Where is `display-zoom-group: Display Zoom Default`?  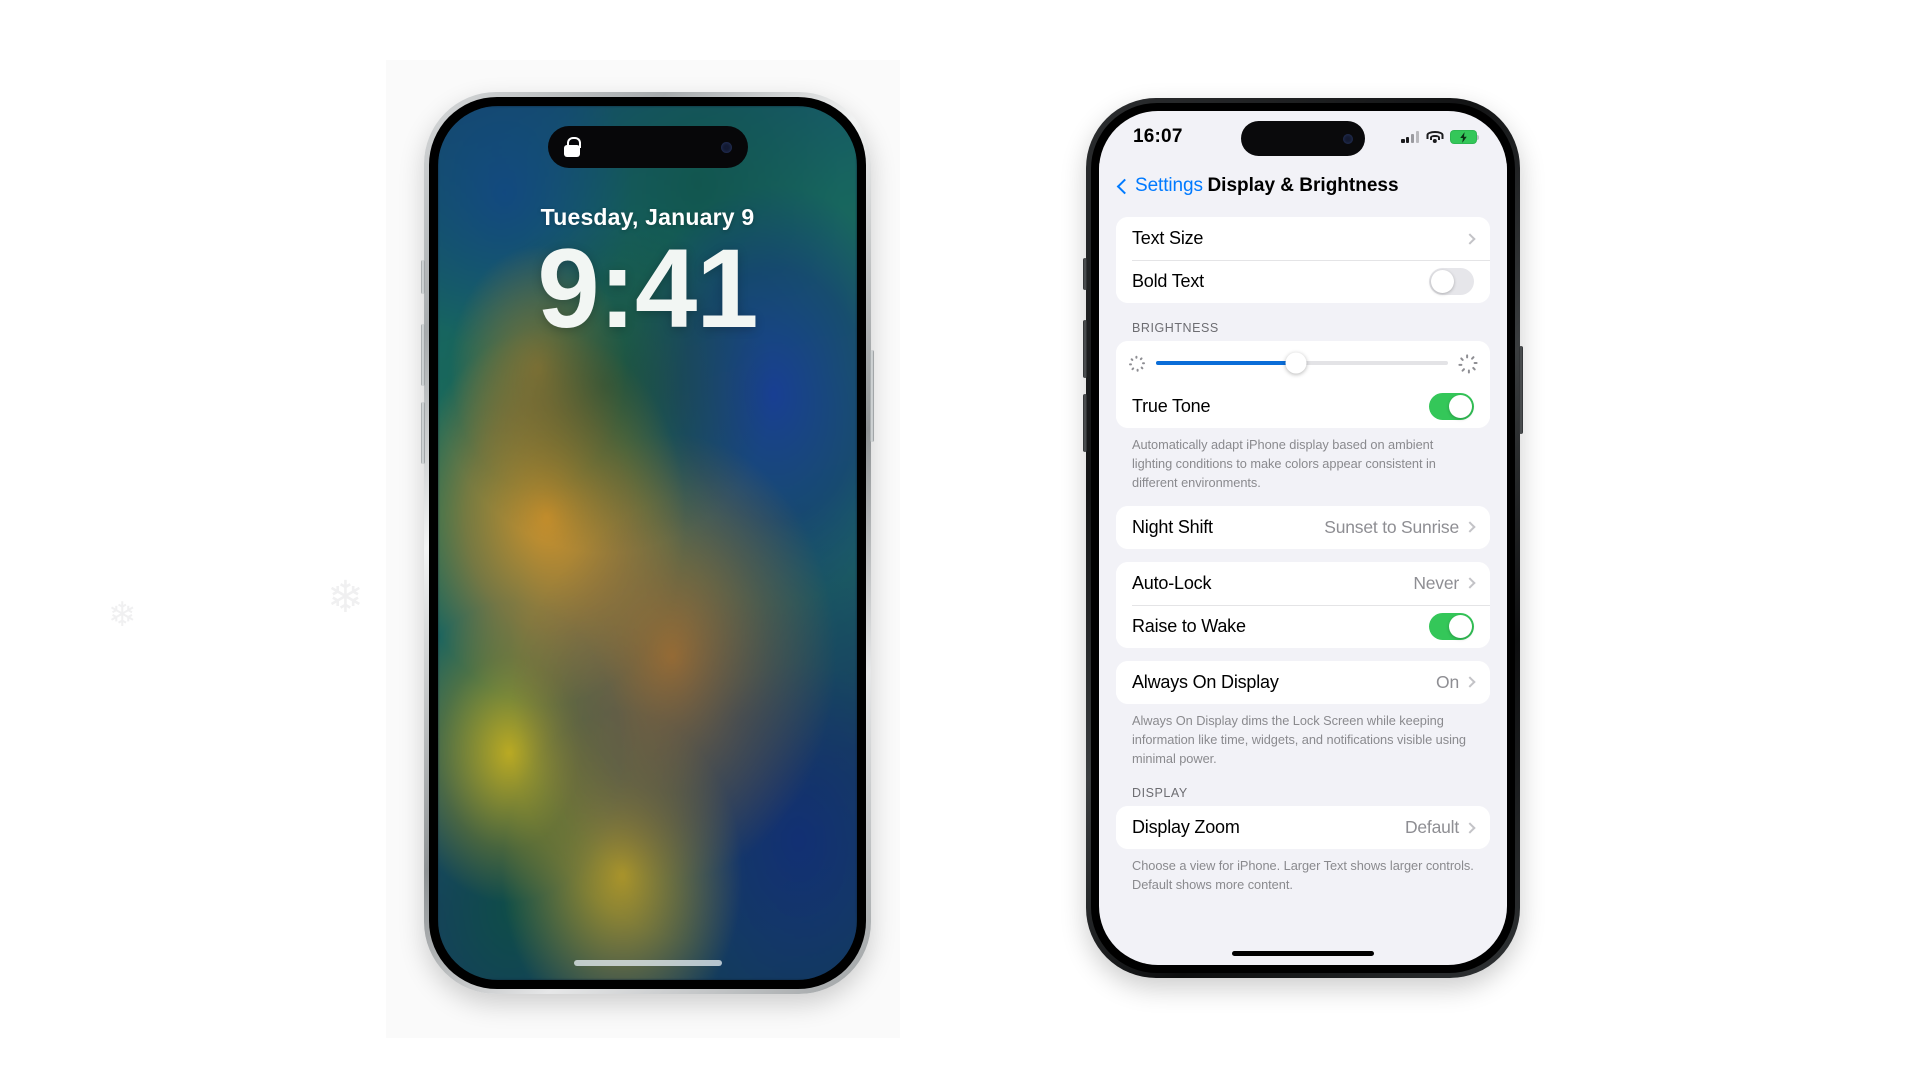 display-zoom-group: Display Zoom Default is located at coordinates (1303, 828).